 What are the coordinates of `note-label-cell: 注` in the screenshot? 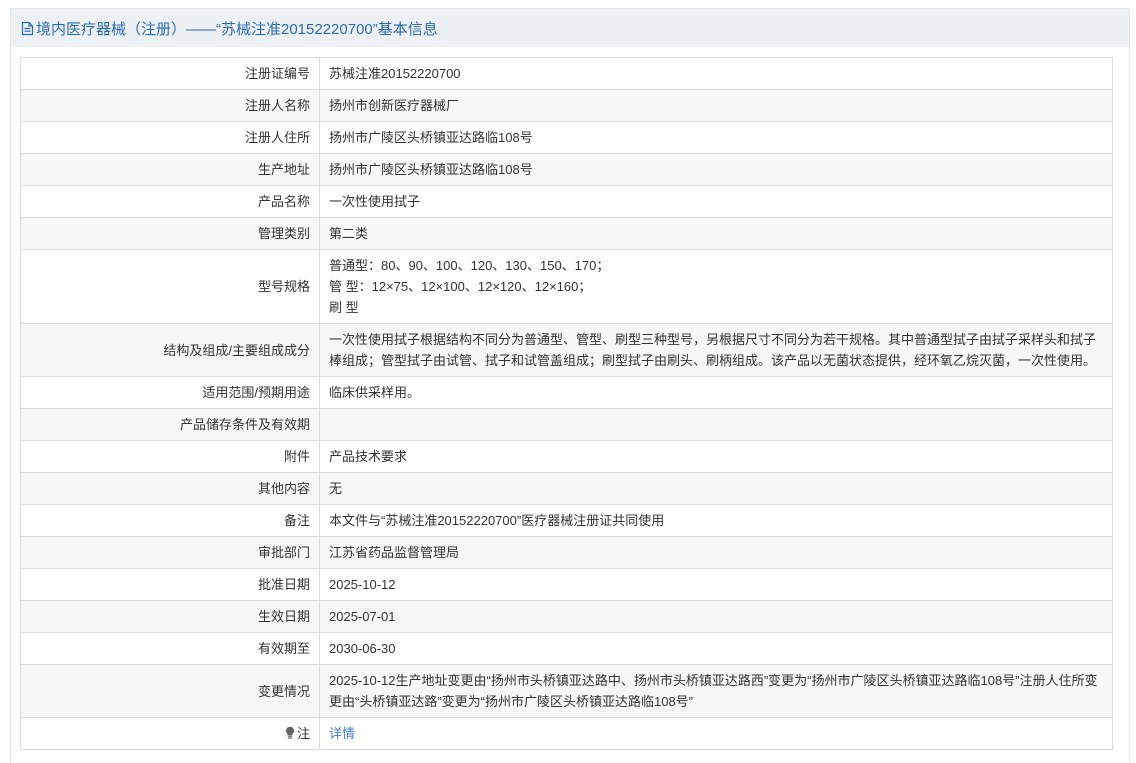 It's located at (170, 733).